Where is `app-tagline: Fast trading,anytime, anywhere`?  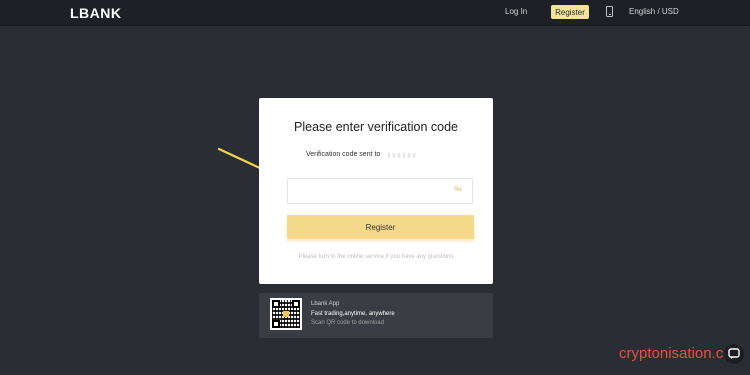
app-tagline: Fast trading,anytime, anywhere is located at coordinates (353, 314).